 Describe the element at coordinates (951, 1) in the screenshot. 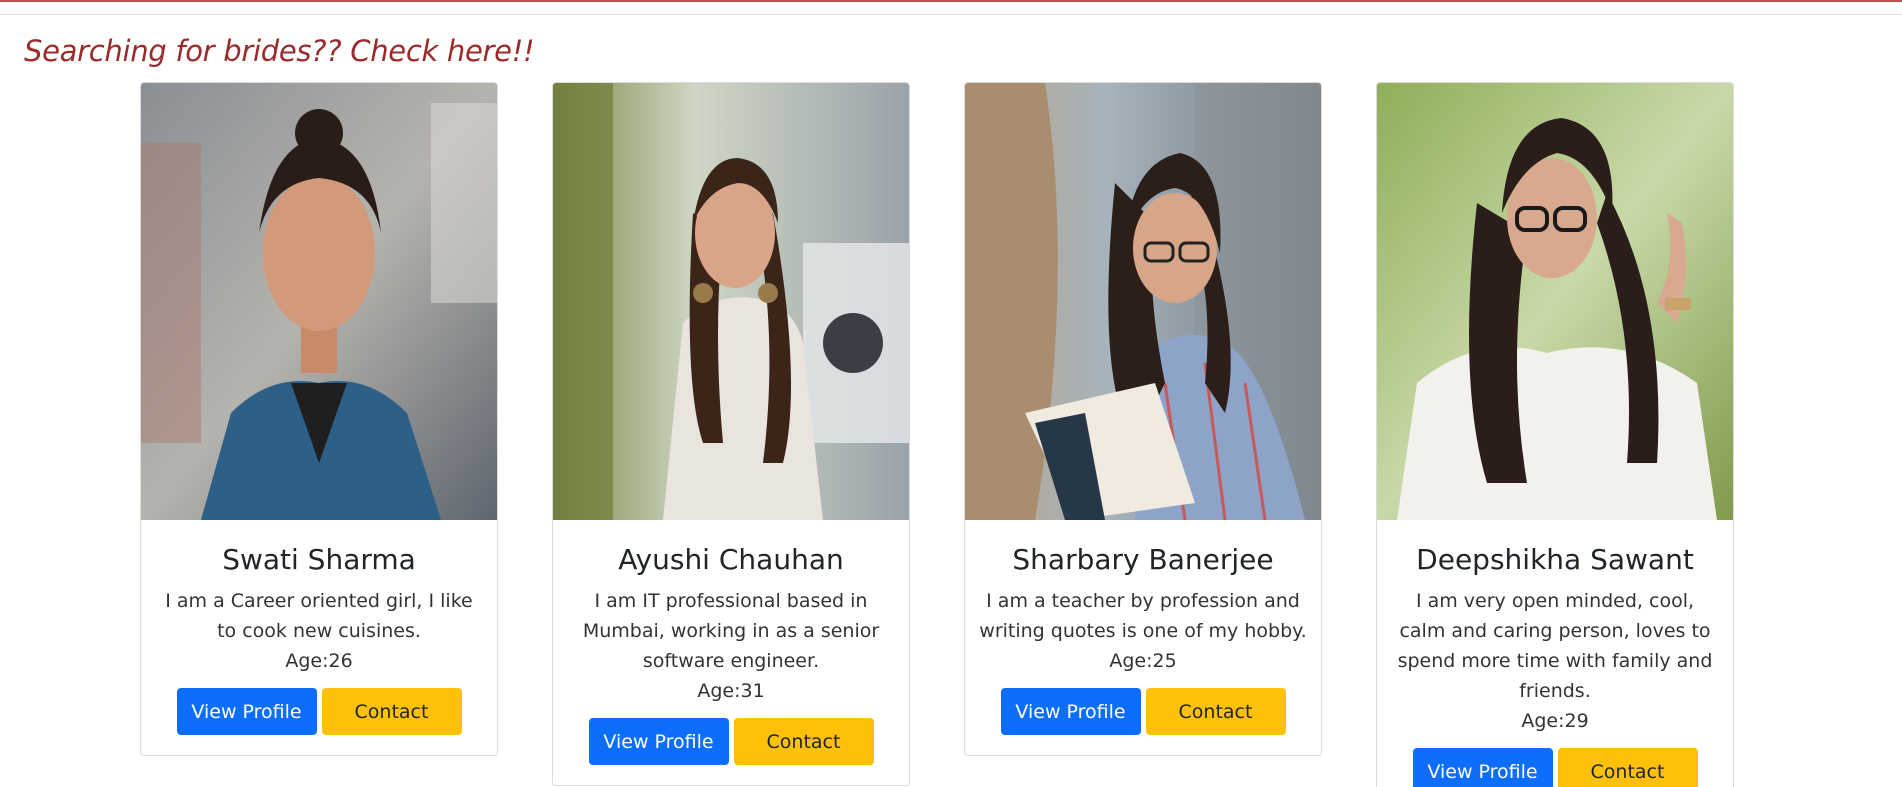

I see `top-border` at that location.